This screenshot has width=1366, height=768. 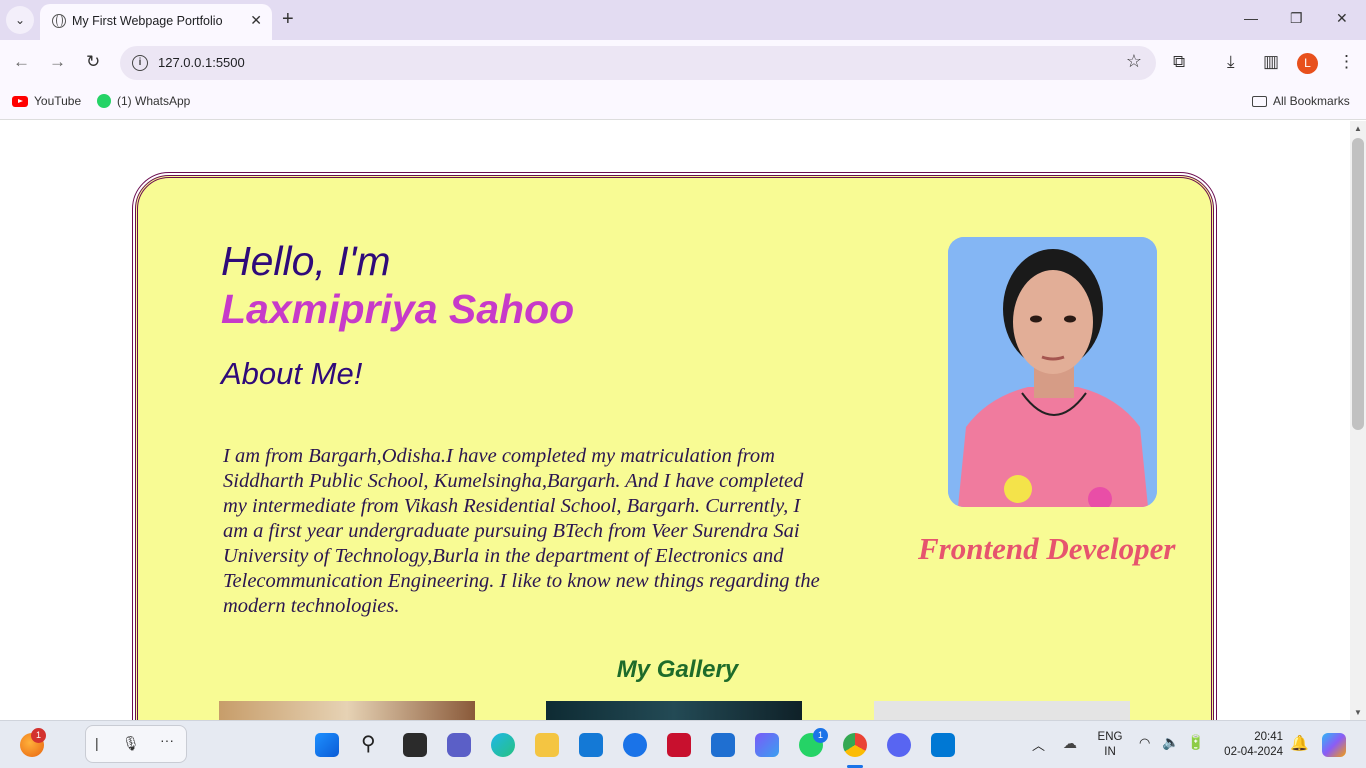 I want to click on edge-icon, so click(x=503, y=745).